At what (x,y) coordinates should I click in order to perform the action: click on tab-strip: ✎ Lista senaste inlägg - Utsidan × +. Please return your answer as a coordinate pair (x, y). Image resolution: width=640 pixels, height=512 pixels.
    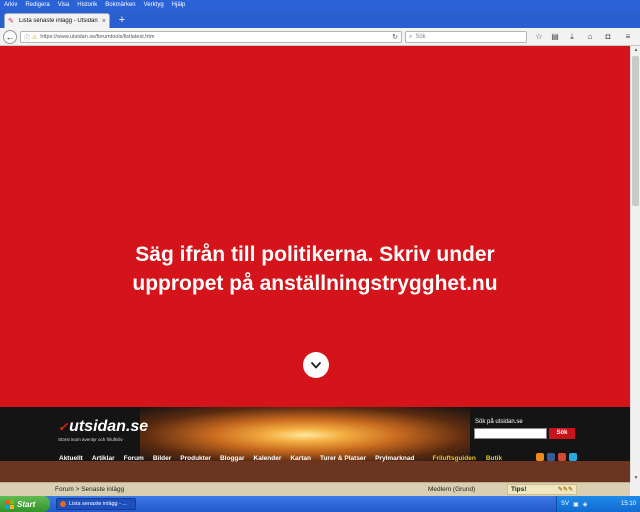
    Looking at the image, I should click on (320, 19).